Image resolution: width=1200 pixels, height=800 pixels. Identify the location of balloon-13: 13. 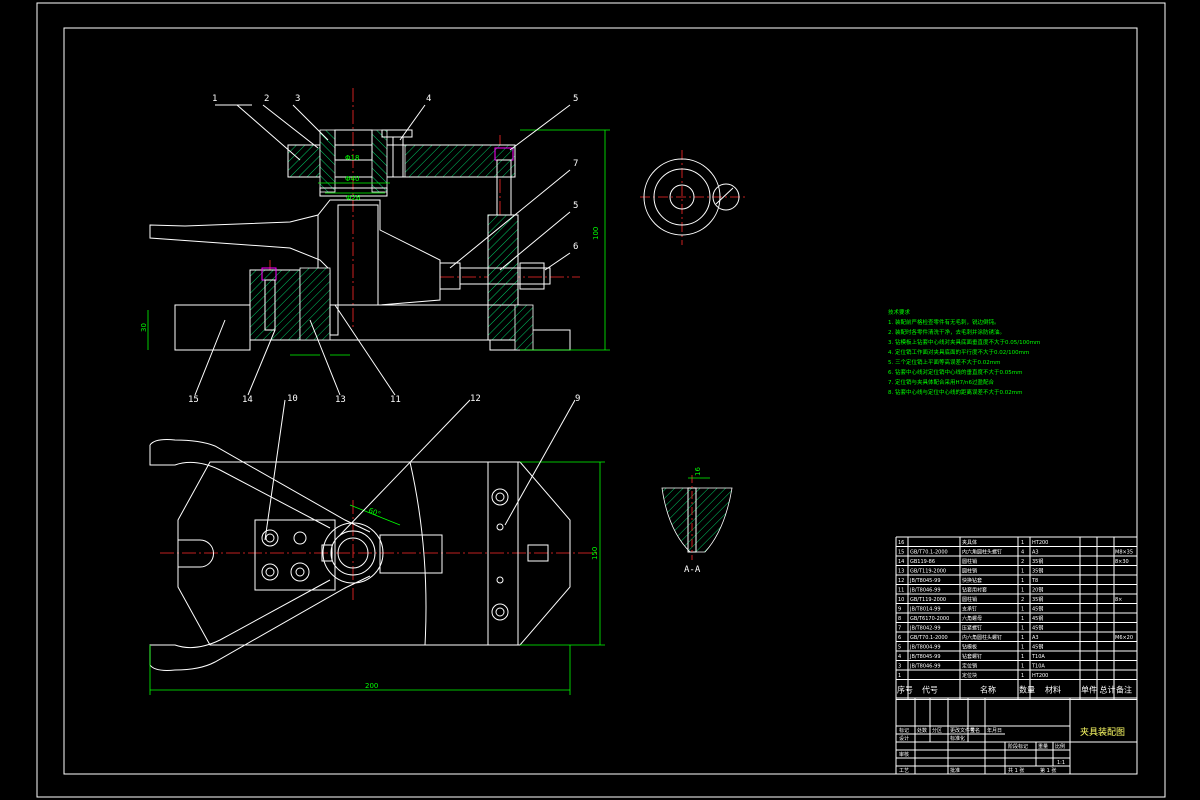
(340, 400).